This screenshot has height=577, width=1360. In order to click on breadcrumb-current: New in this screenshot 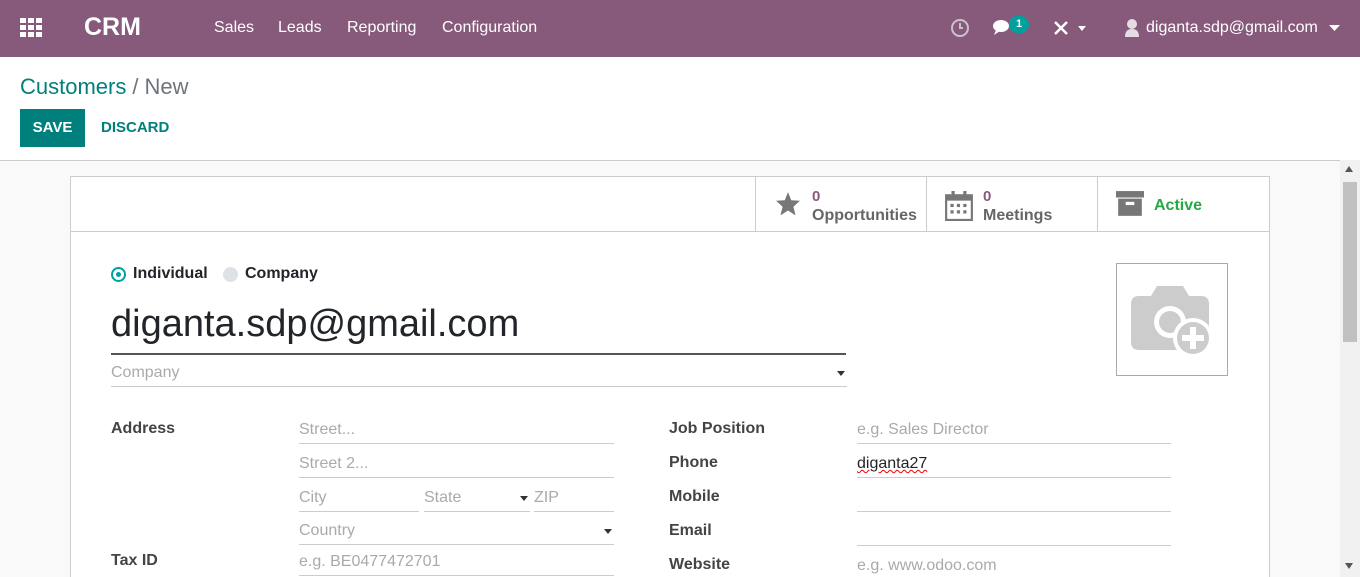, I will do `click(166, 86)`.